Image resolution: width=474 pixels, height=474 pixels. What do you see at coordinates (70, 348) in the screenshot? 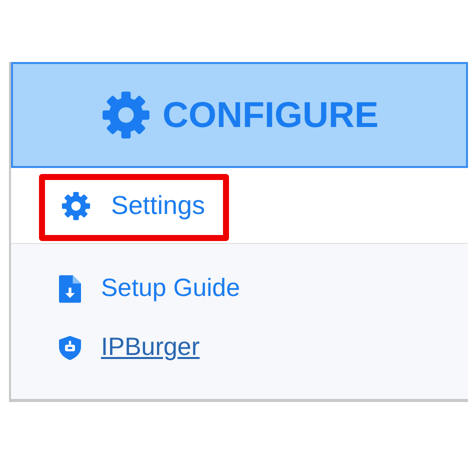
I see `shield-icon` at bounding box center [70, 348].